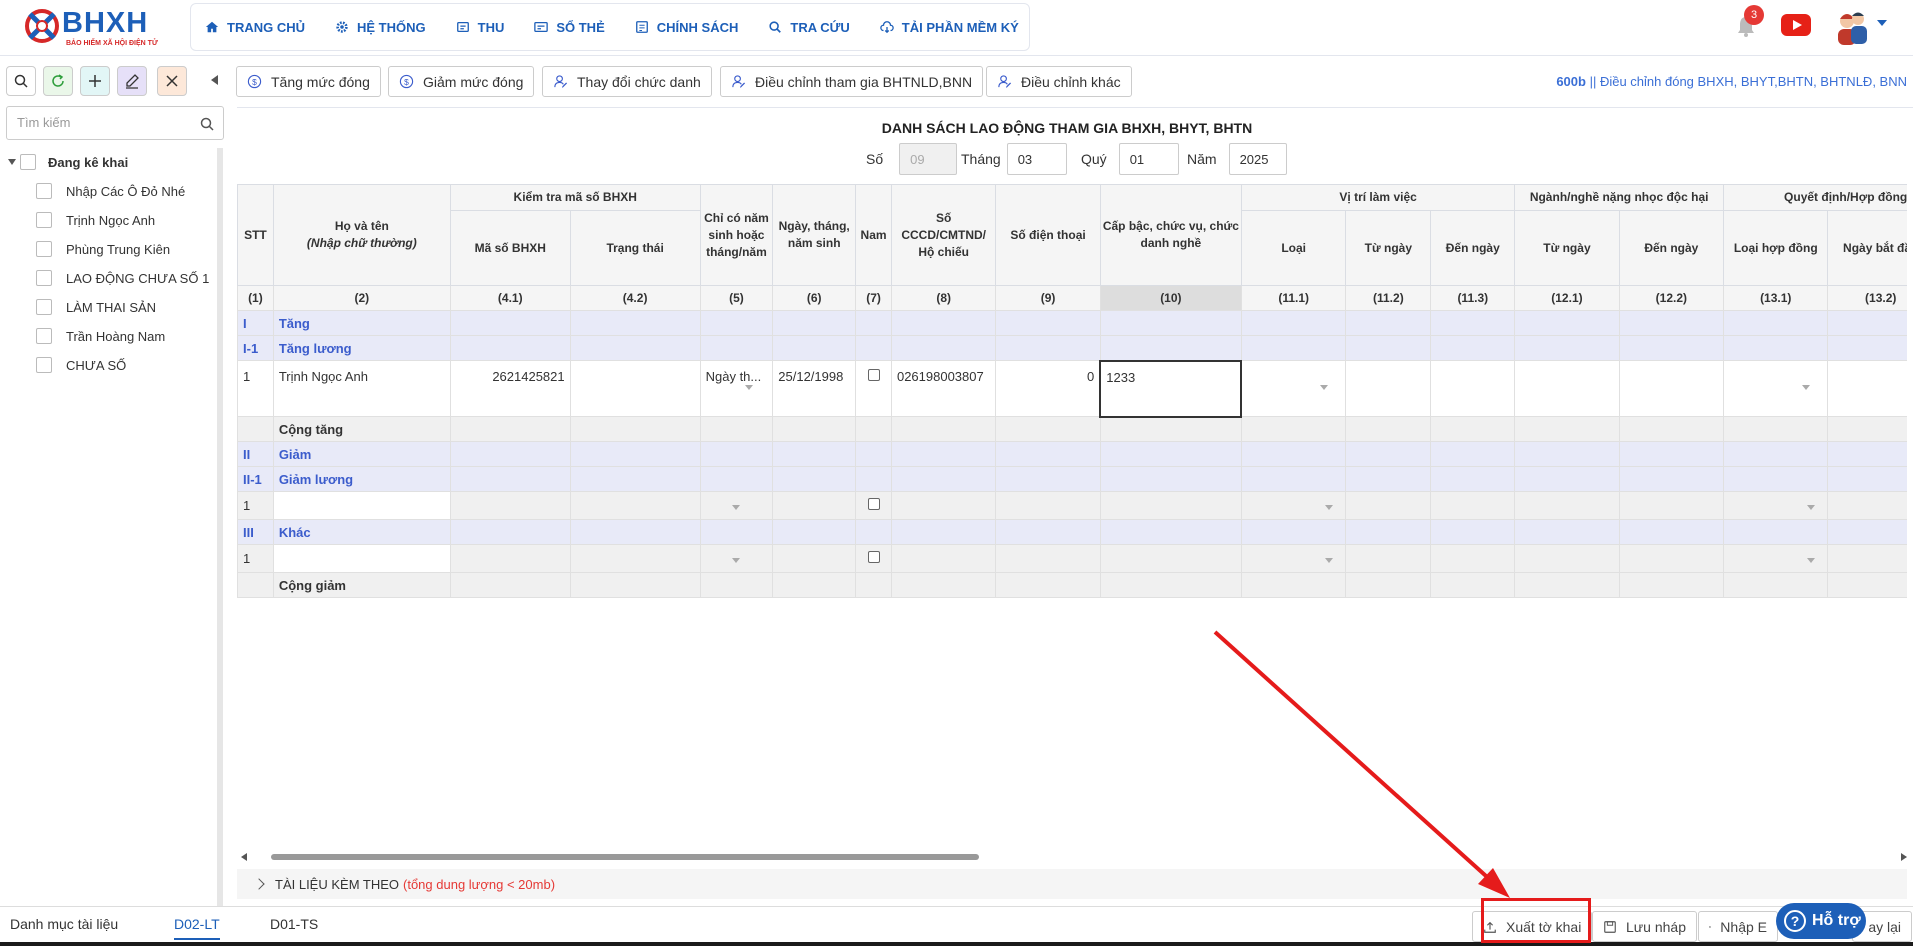 Image resolution: width=1913 pixels, height=946 pixels. What do you see at coordinates (461, 81) in the screenshot?
I see `giam-muc-dong-button: $ Giảm mức đóng` at bounding box center [461, 81].